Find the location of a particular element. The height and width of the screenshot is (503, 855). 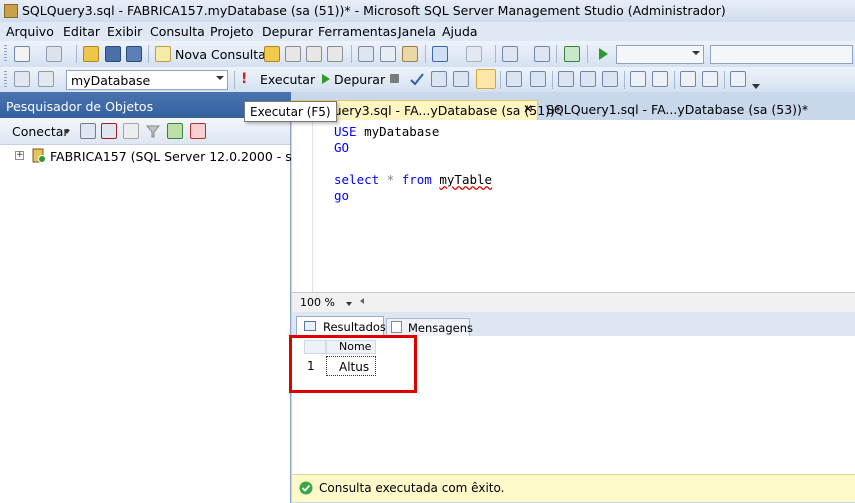

ssms-app-icon is located at coordinates (11, 11).